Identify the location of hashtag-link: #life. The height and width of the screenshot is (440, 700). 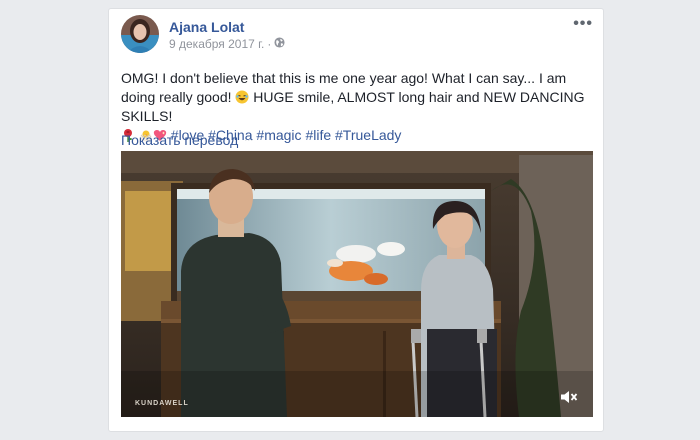
(318, 135).